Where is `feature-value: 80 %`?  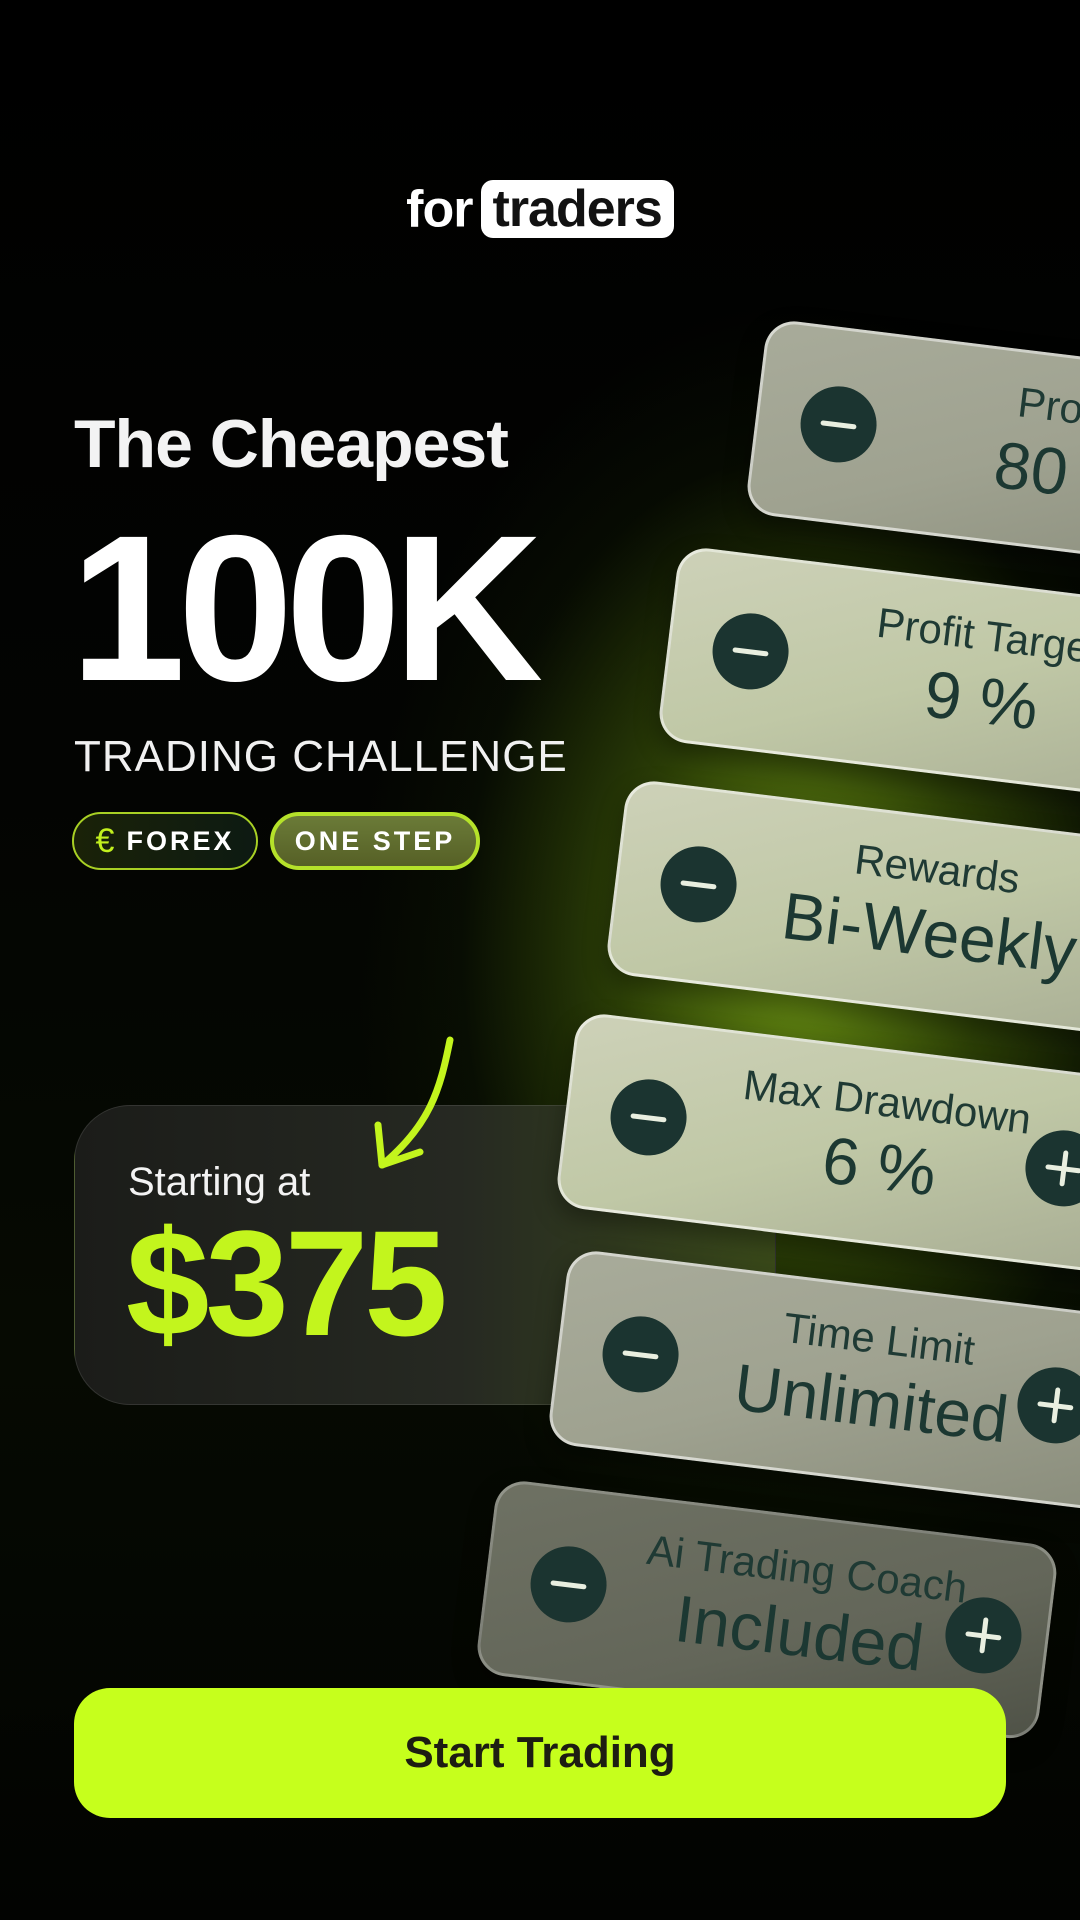 feature-value: 80 % is located at coordinates (1035, 472).